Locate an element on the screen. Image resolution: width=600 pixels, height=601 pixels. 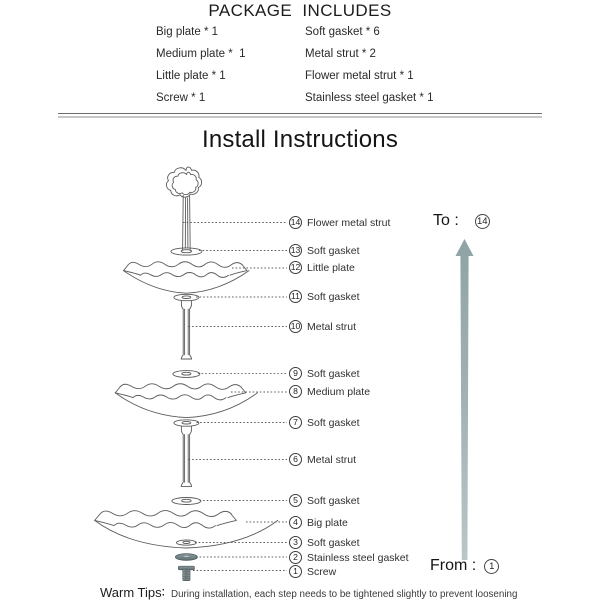
package-row: Little plate * 1 Flower metal strut * 1 is located at coordinates (300, 81).